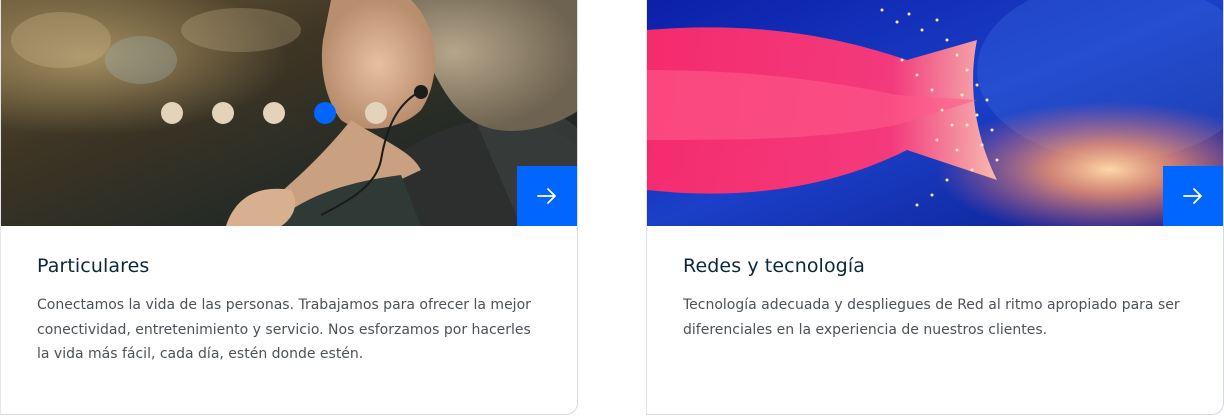 This screenshot has width=1224, height=417. What do you see at coordinates (93, 266) in the screenshot?
I see `card-title: Particulares` at bounding box center [93, 266].